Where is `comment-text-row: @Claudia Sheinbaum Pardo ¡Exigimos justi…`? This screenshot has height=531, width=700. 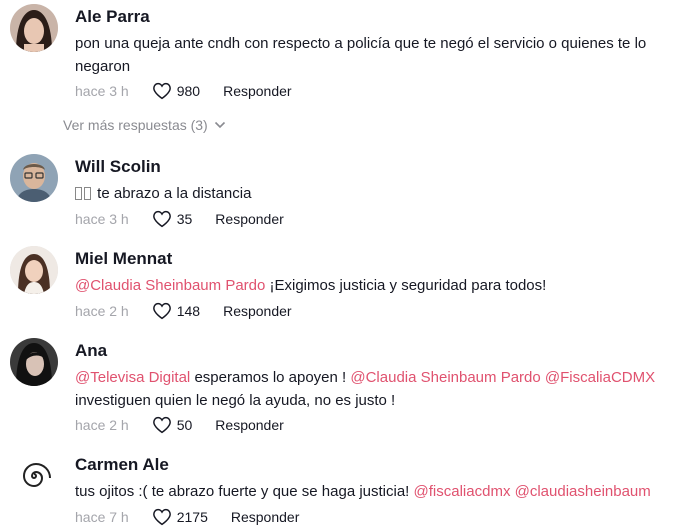 comment-text-row: @Claudia Sheinbaum Pardo ¡Exigimos justi… is located at coordinates (382, 285).